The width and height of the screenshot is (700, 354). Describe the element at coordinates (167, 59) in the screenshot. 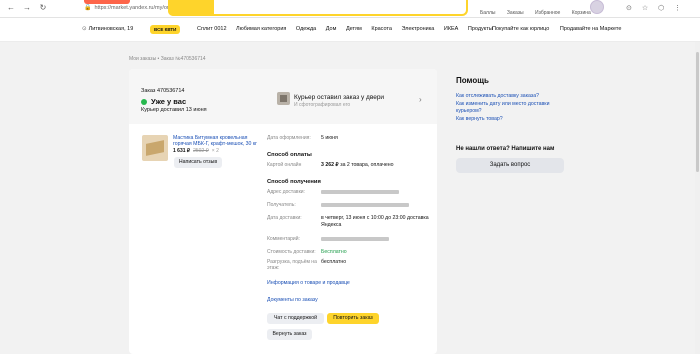

I see `breadcrumb: Мои заказы • Заказ №470536714` at that location.